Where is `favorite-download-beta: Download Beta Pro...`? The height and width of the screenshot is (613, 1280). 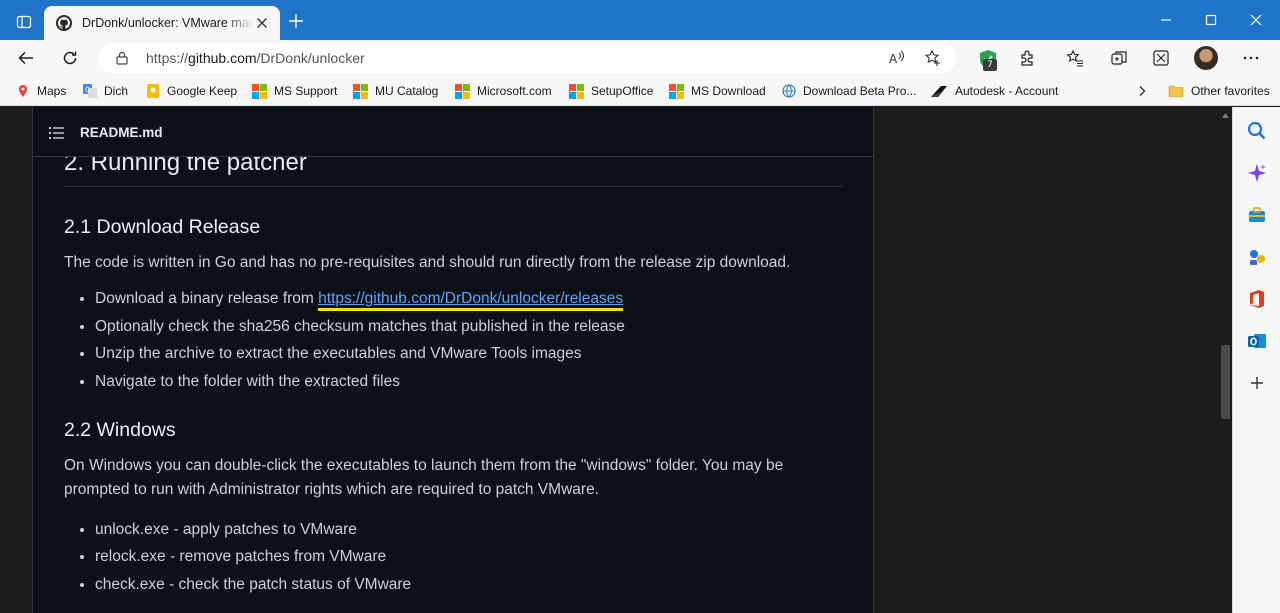 favorite-download-beta: Download Beta Pro... is located at coordinates (849, 91).